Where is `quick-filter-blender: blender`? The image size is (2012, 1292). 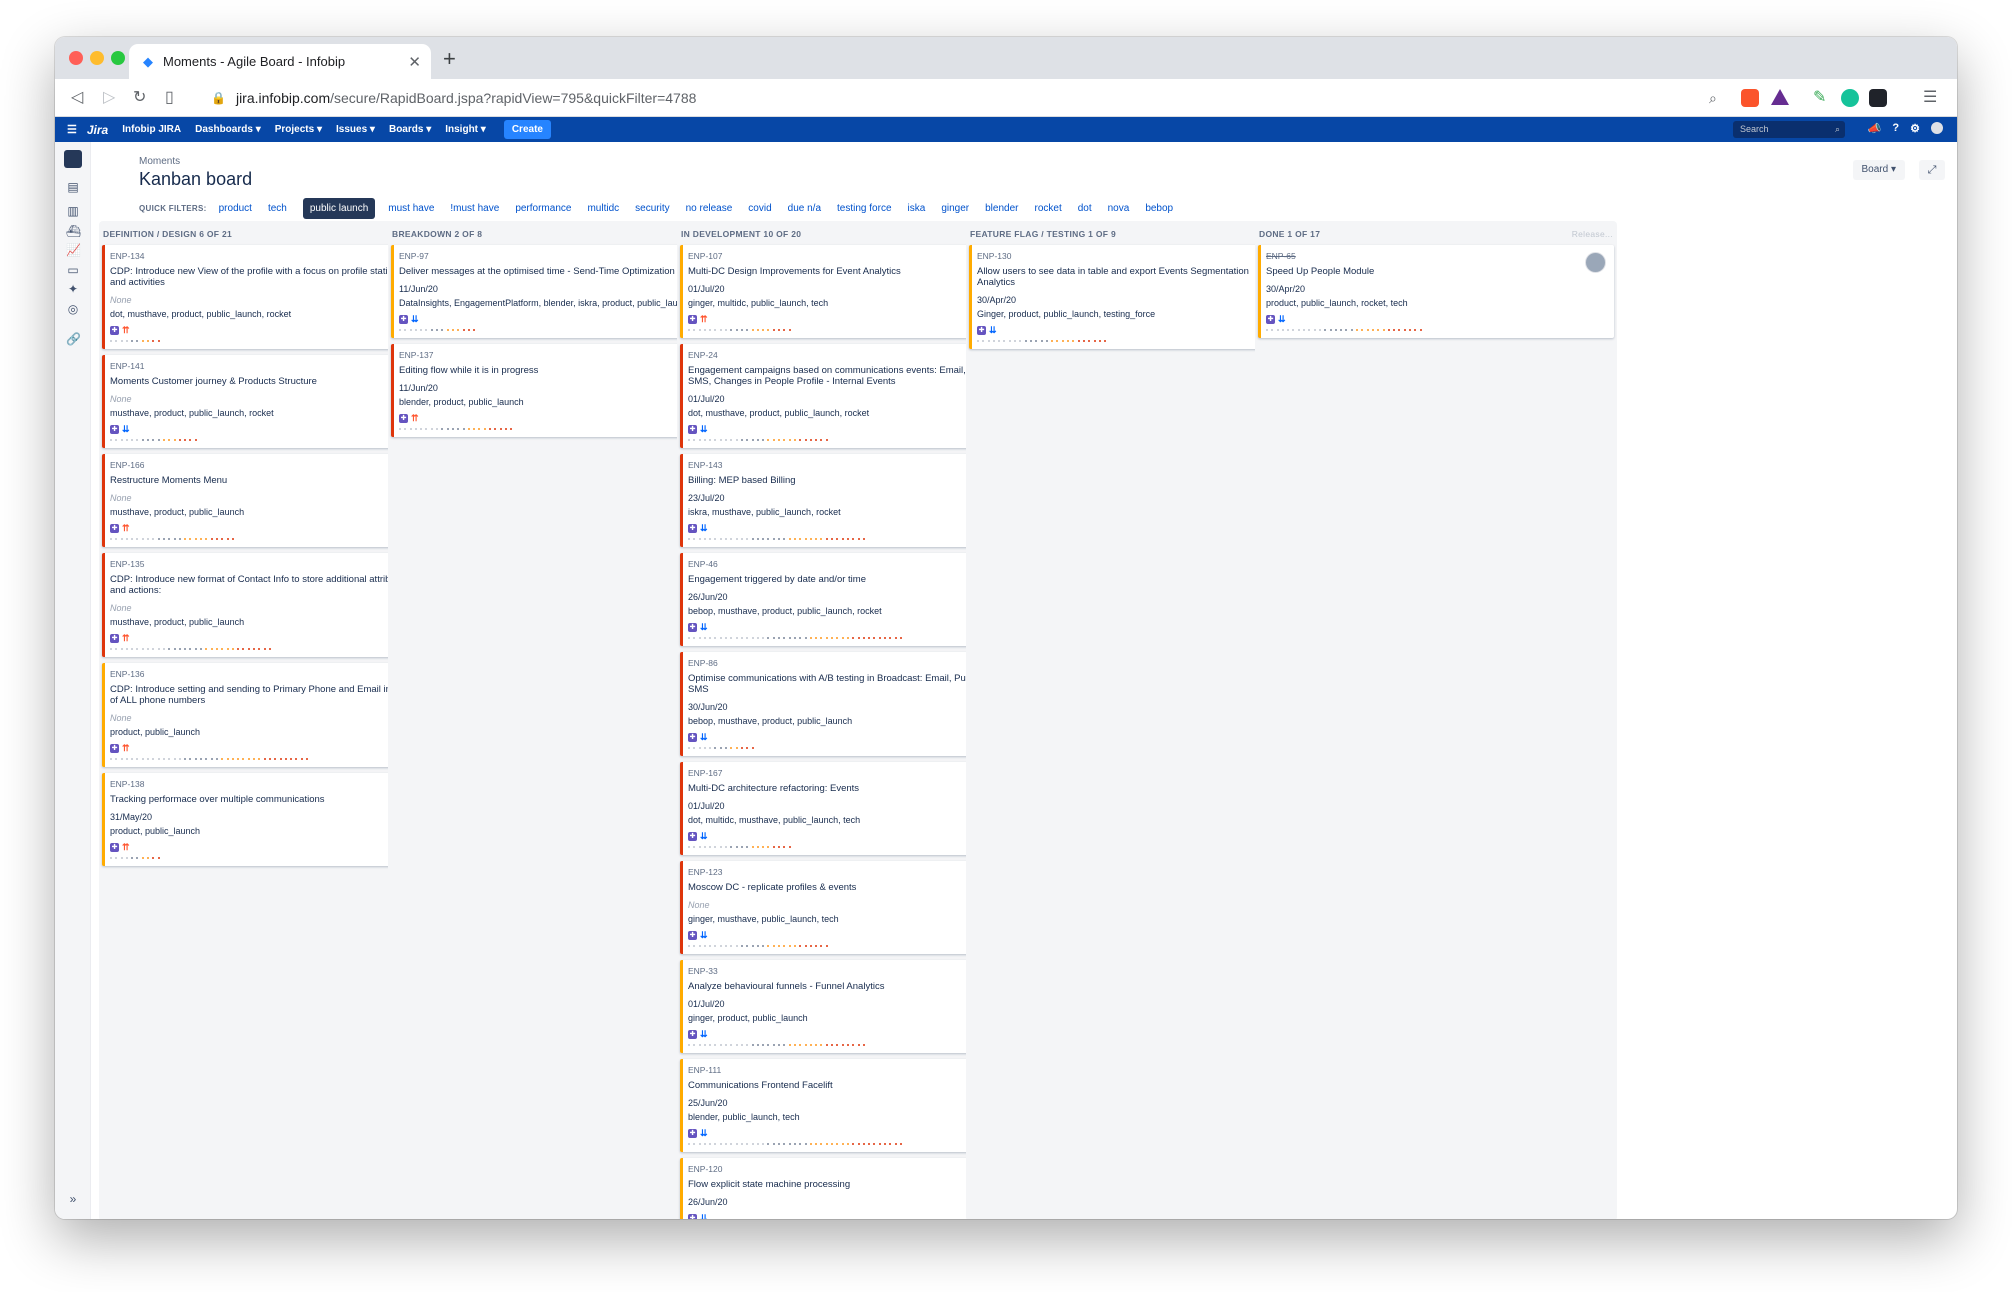 quick-filter-blender: blender is located at coordinates (1001, 208).